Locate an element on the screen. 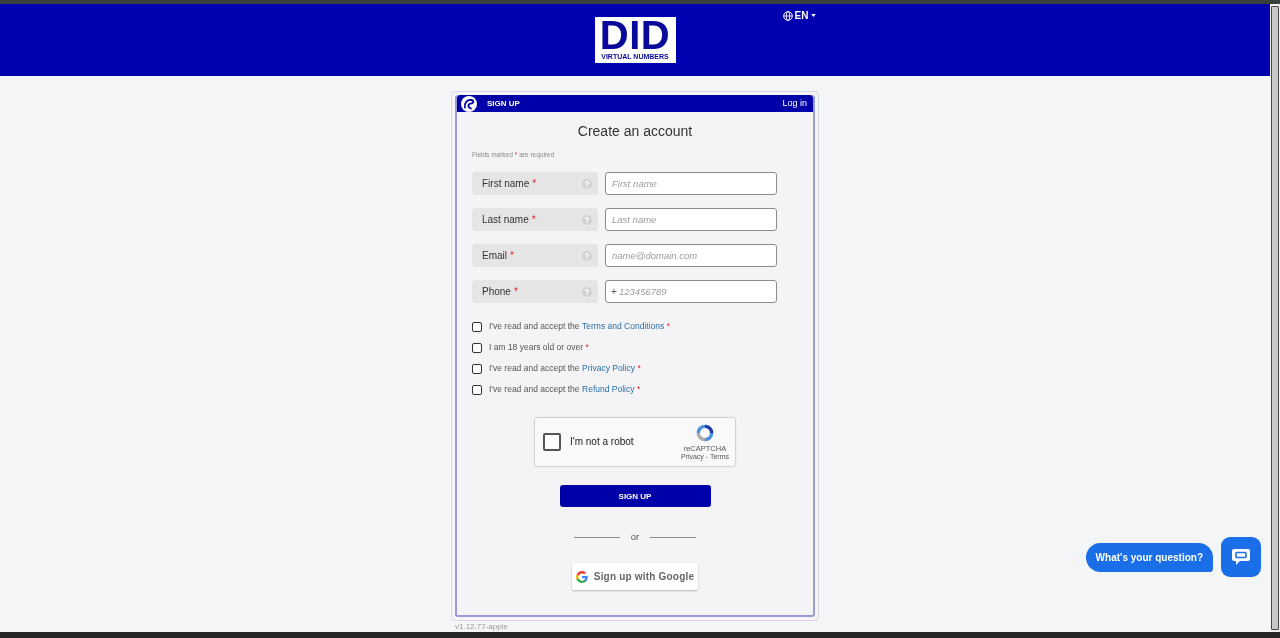  field-label: Phone * is located at coordinates (500, 291).